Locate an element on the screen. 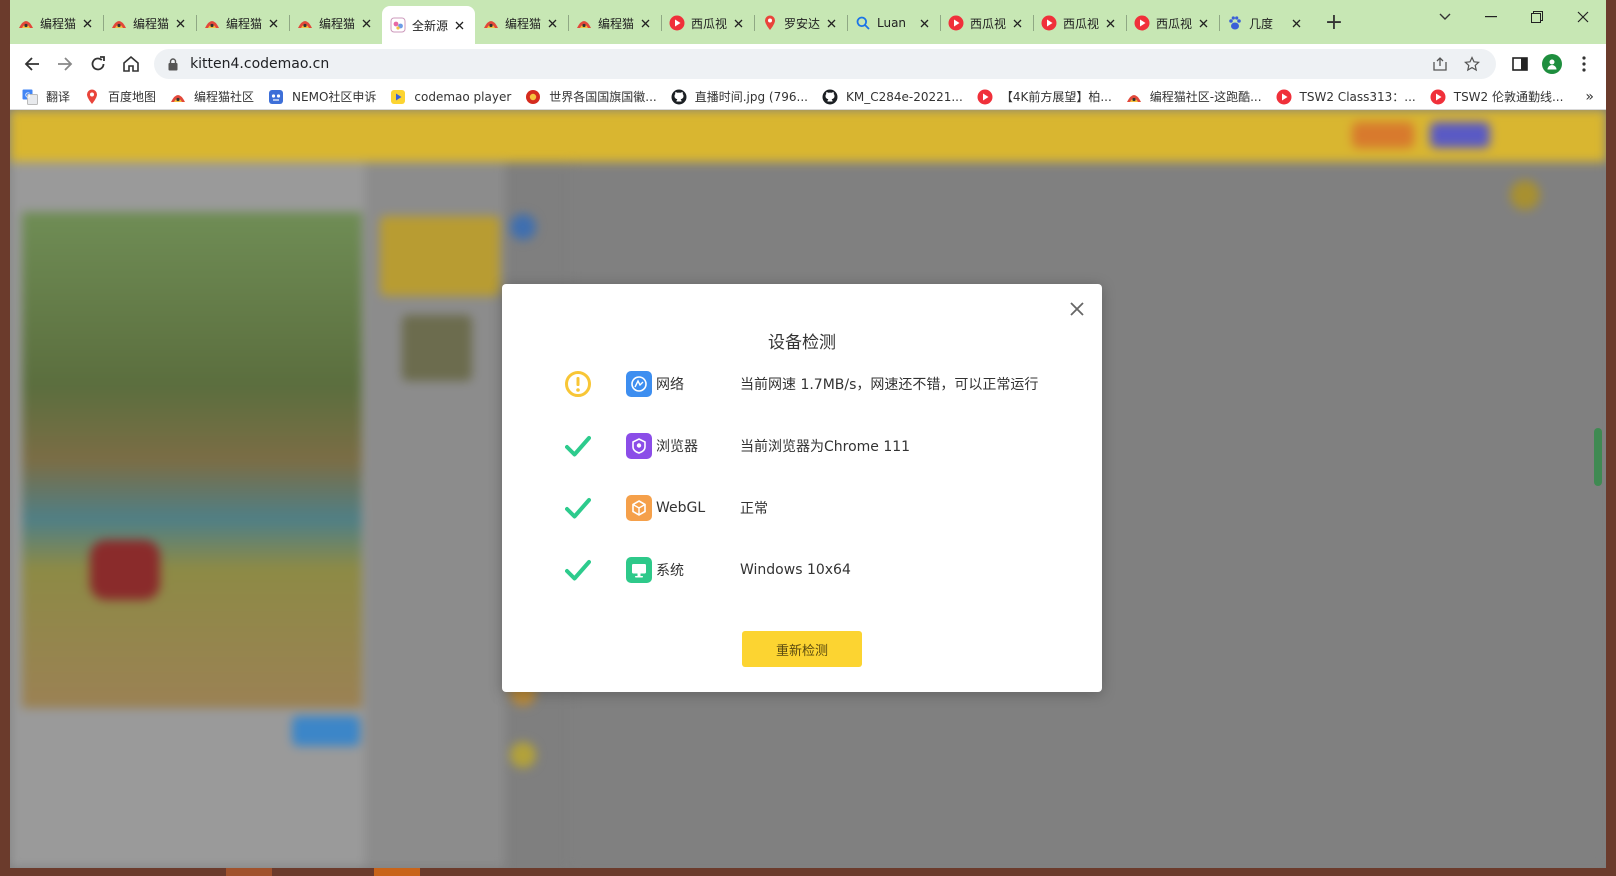 This screenshot has height=876, width=1616. tab-active: 全新源 is located at coordinates (428, 25).